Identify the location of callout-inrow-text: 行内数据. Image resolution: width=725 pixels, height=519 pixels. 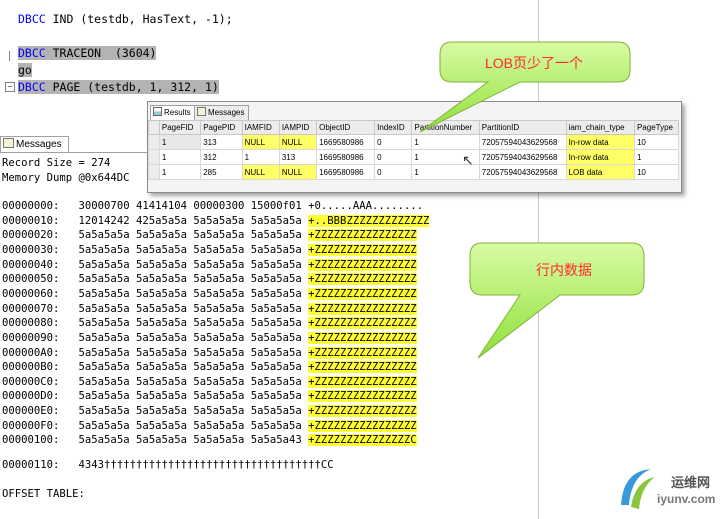
(564, 270).